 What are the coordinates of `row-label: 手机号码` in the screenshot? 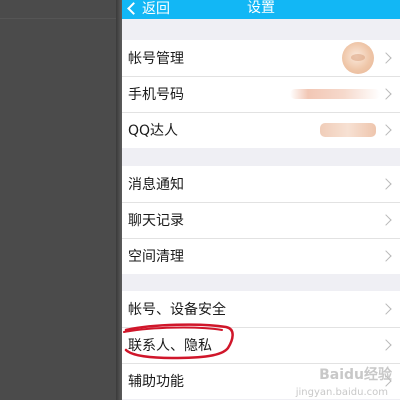 It's located at (156, 95).